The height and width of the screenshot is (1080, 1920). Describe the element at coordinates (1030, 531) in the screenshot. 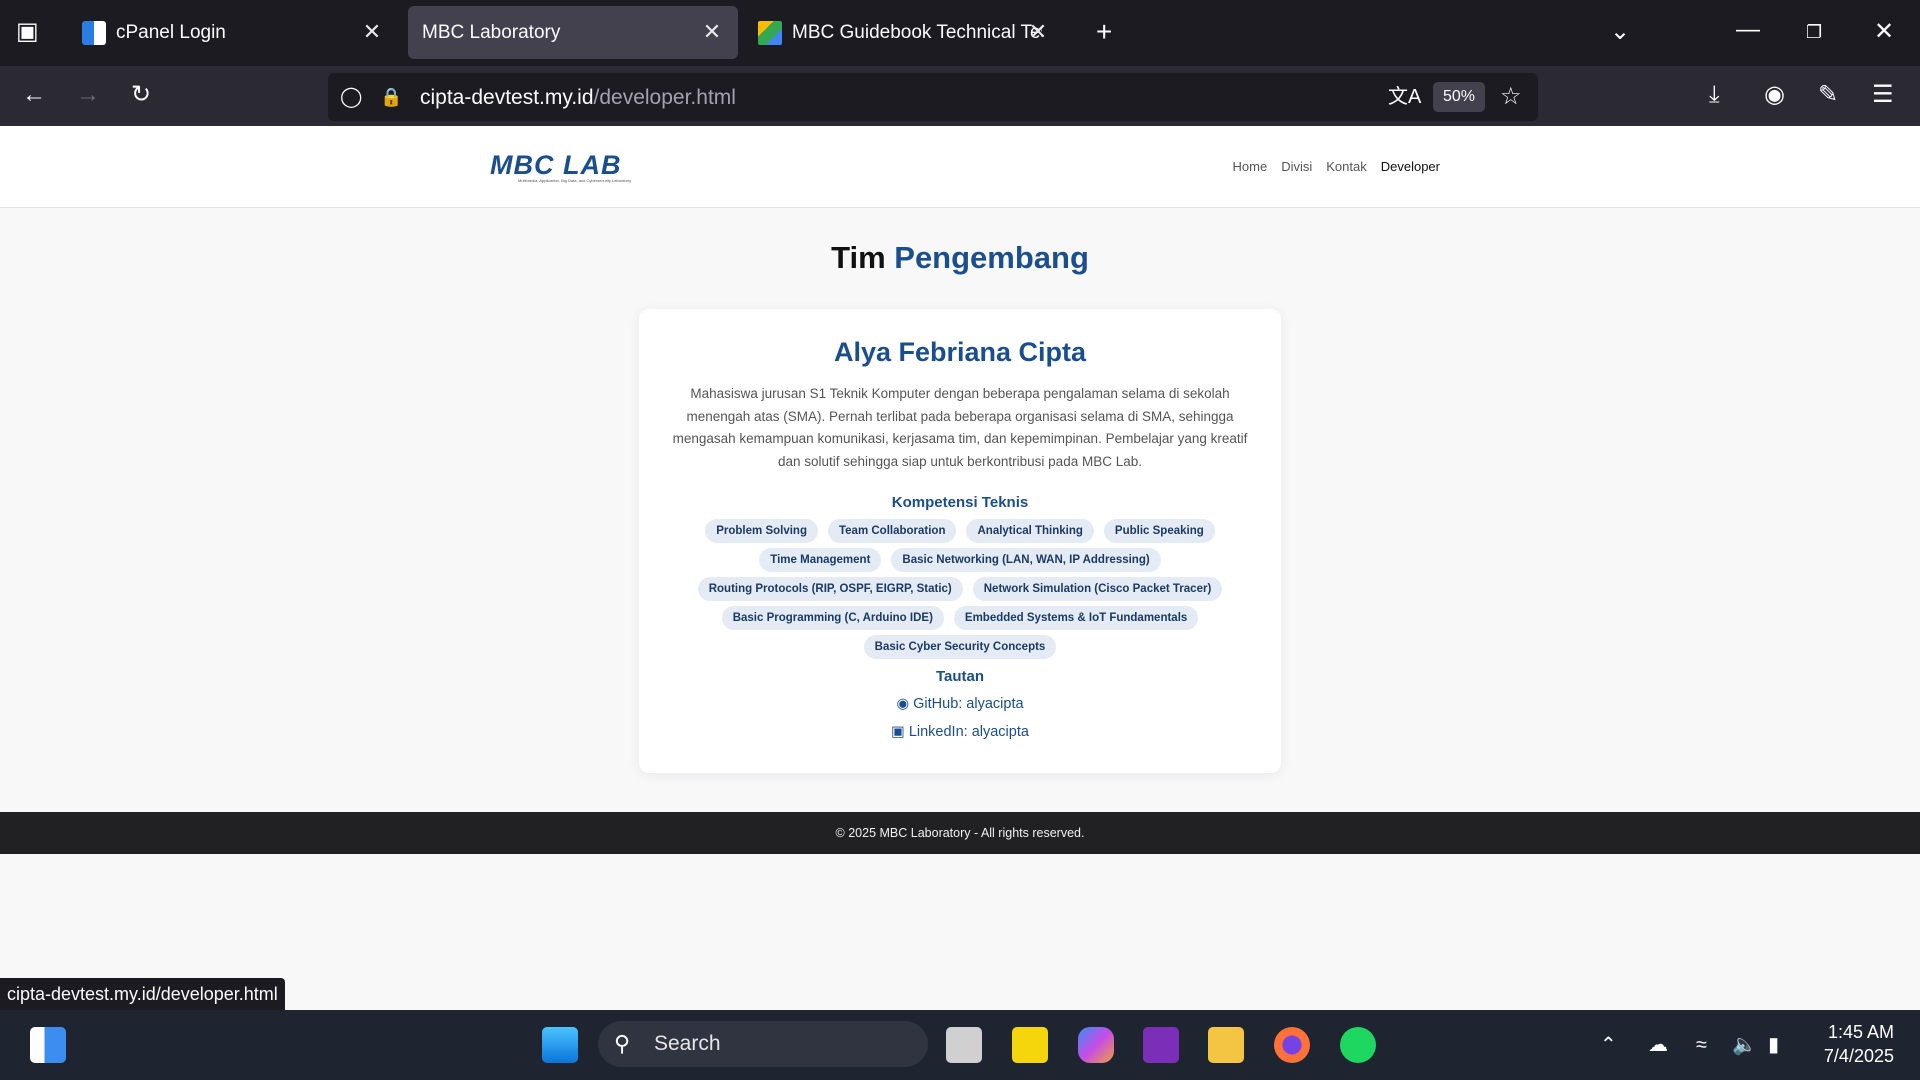

I see `skill-chip: Analytical Thinking` at that location.